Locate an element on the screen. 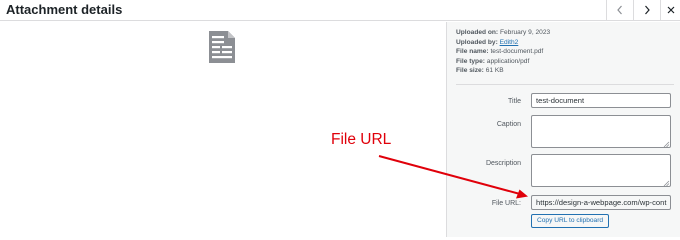  uploaded-on-value: February 9, 2023 is located at coordinates (524, 32).